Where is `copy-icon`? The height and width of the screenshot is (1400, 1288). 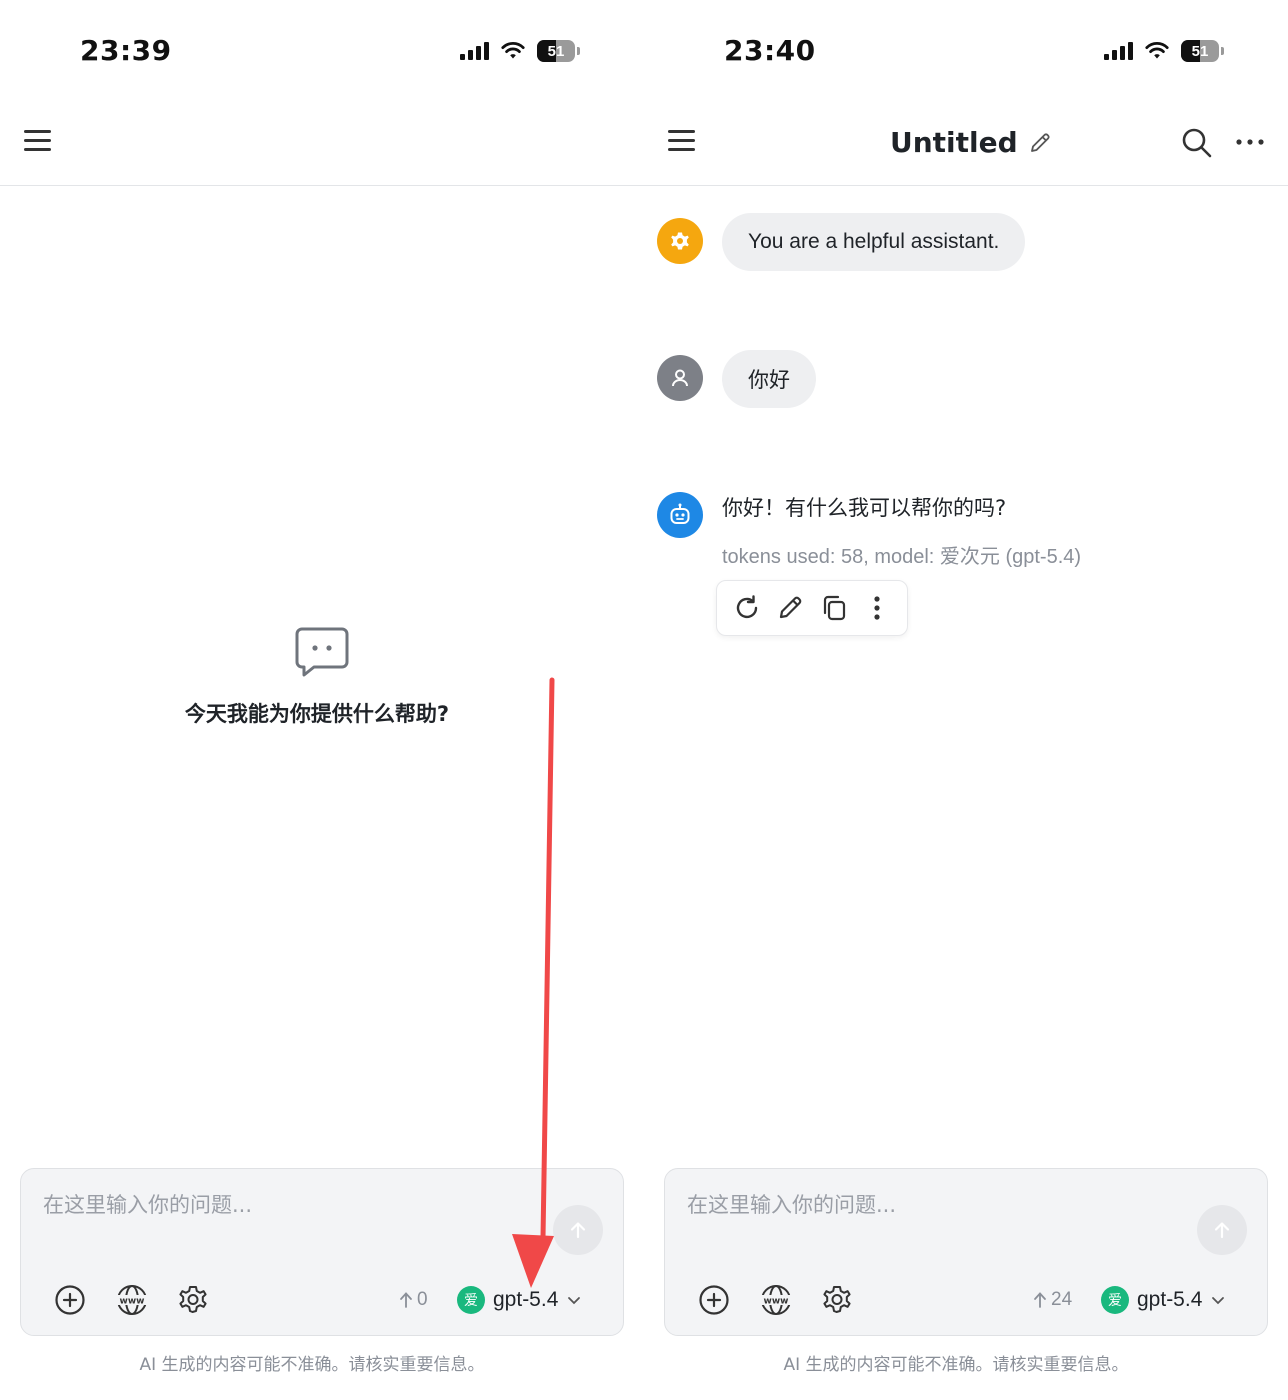 copy-icon is located at coordinates (834, 608).